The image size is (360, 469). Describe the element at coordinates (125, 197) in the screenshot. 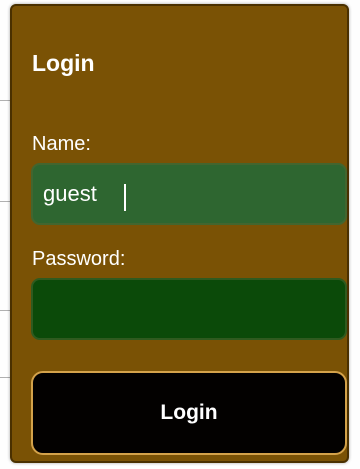

I see `text-cursor` at that location.